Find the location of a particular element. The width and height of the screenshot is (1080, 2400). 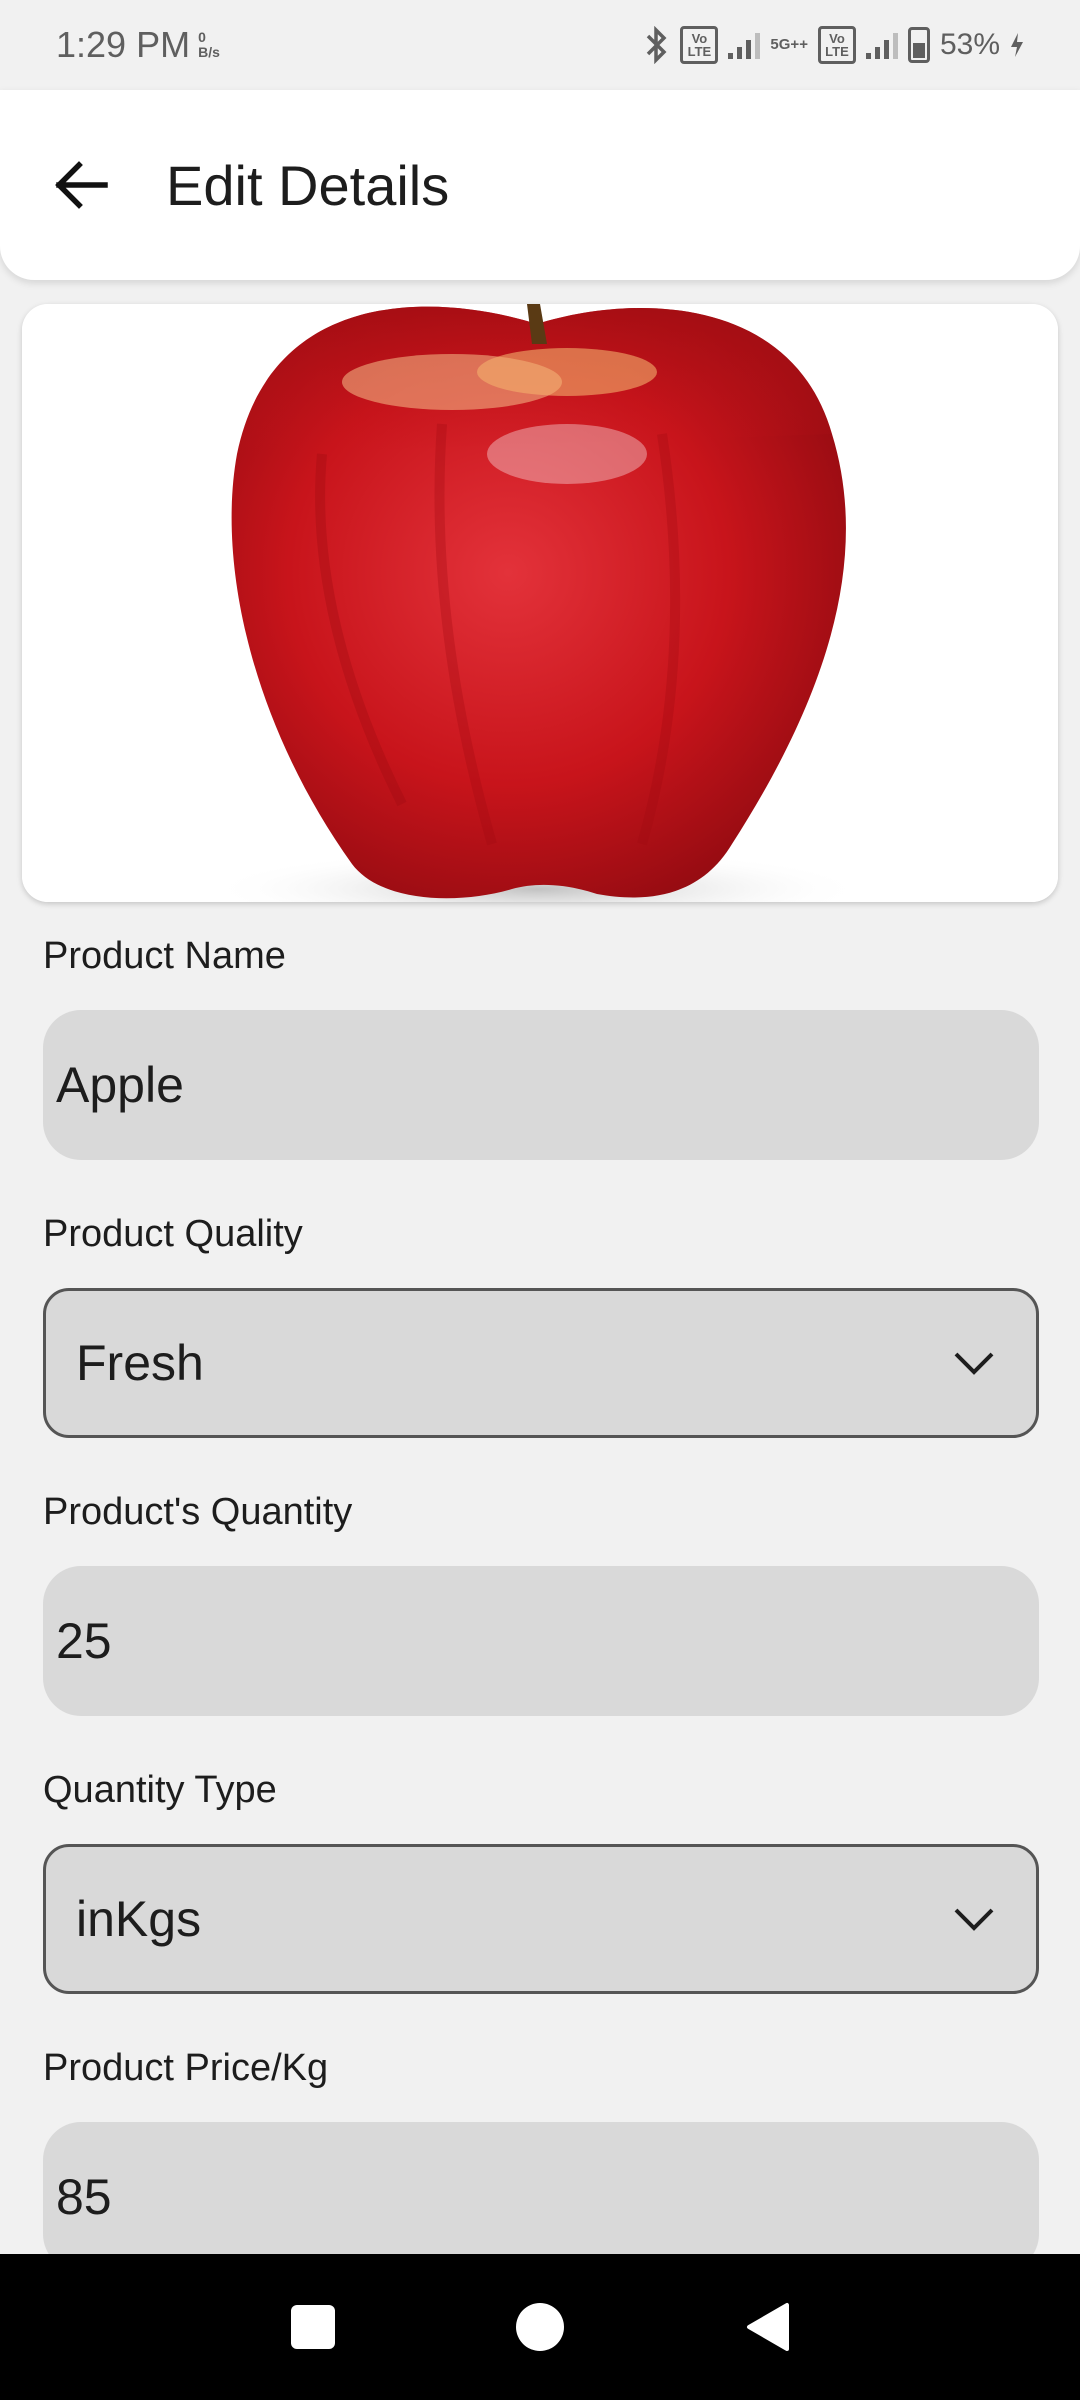

product-price-input: 85 is located at coordinates (541, 2197).